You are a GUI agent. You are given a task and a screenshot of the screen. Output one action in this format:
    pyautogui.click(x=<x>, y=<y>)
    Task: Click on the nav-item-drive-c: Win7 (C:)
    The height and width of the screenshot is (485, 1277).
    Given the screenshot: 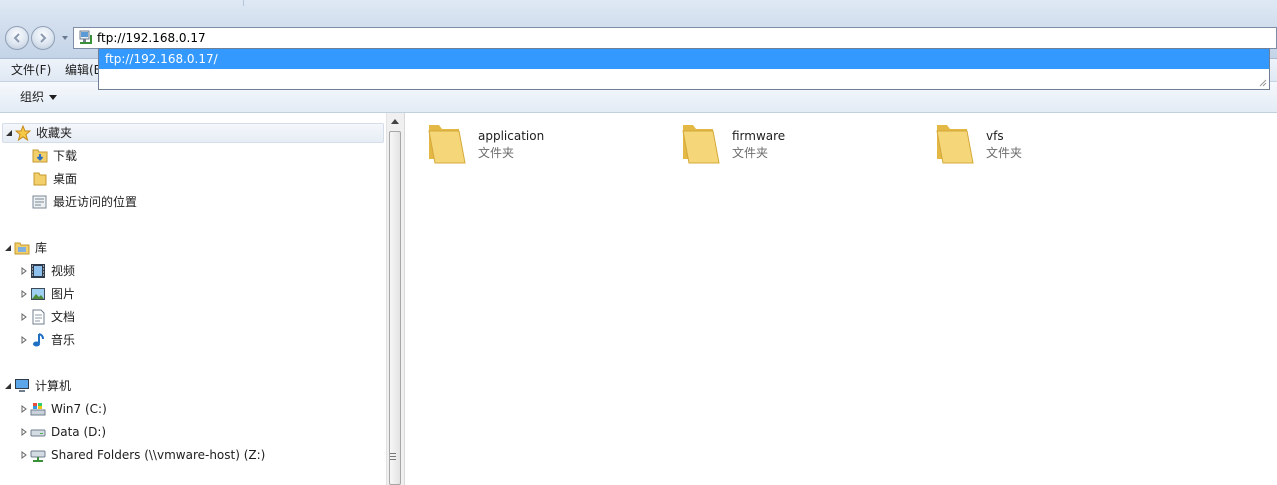 What is the action you would take?
    pyautogui.click(x=63, y=409)
    